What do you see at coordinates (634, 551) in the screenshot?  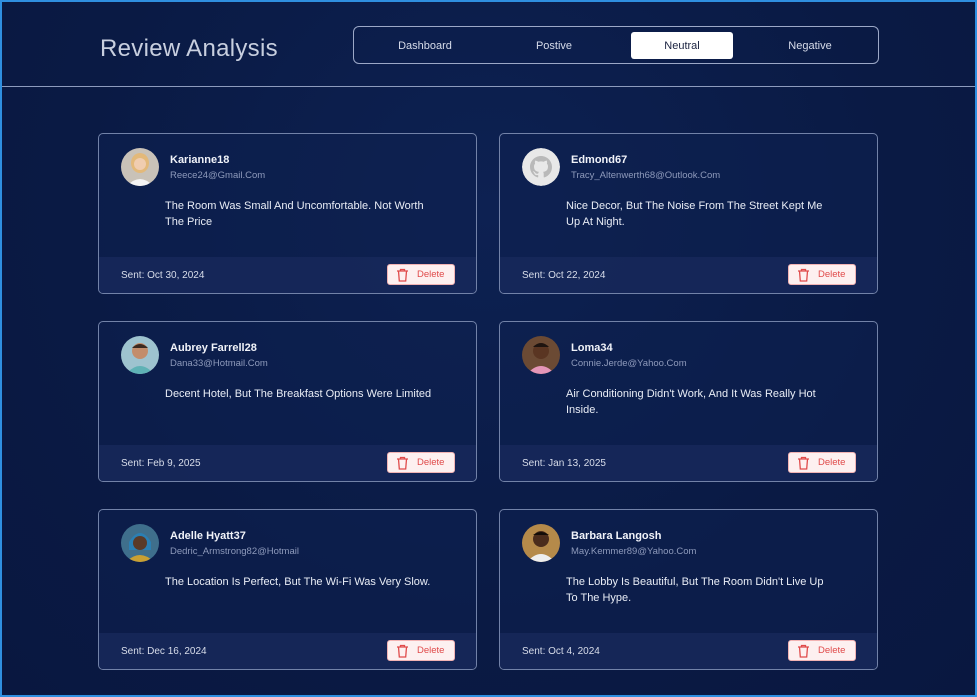 I see `reviewer-email: May.Kemmer89@Yahoo.Com` at bounding box center [634, 551].